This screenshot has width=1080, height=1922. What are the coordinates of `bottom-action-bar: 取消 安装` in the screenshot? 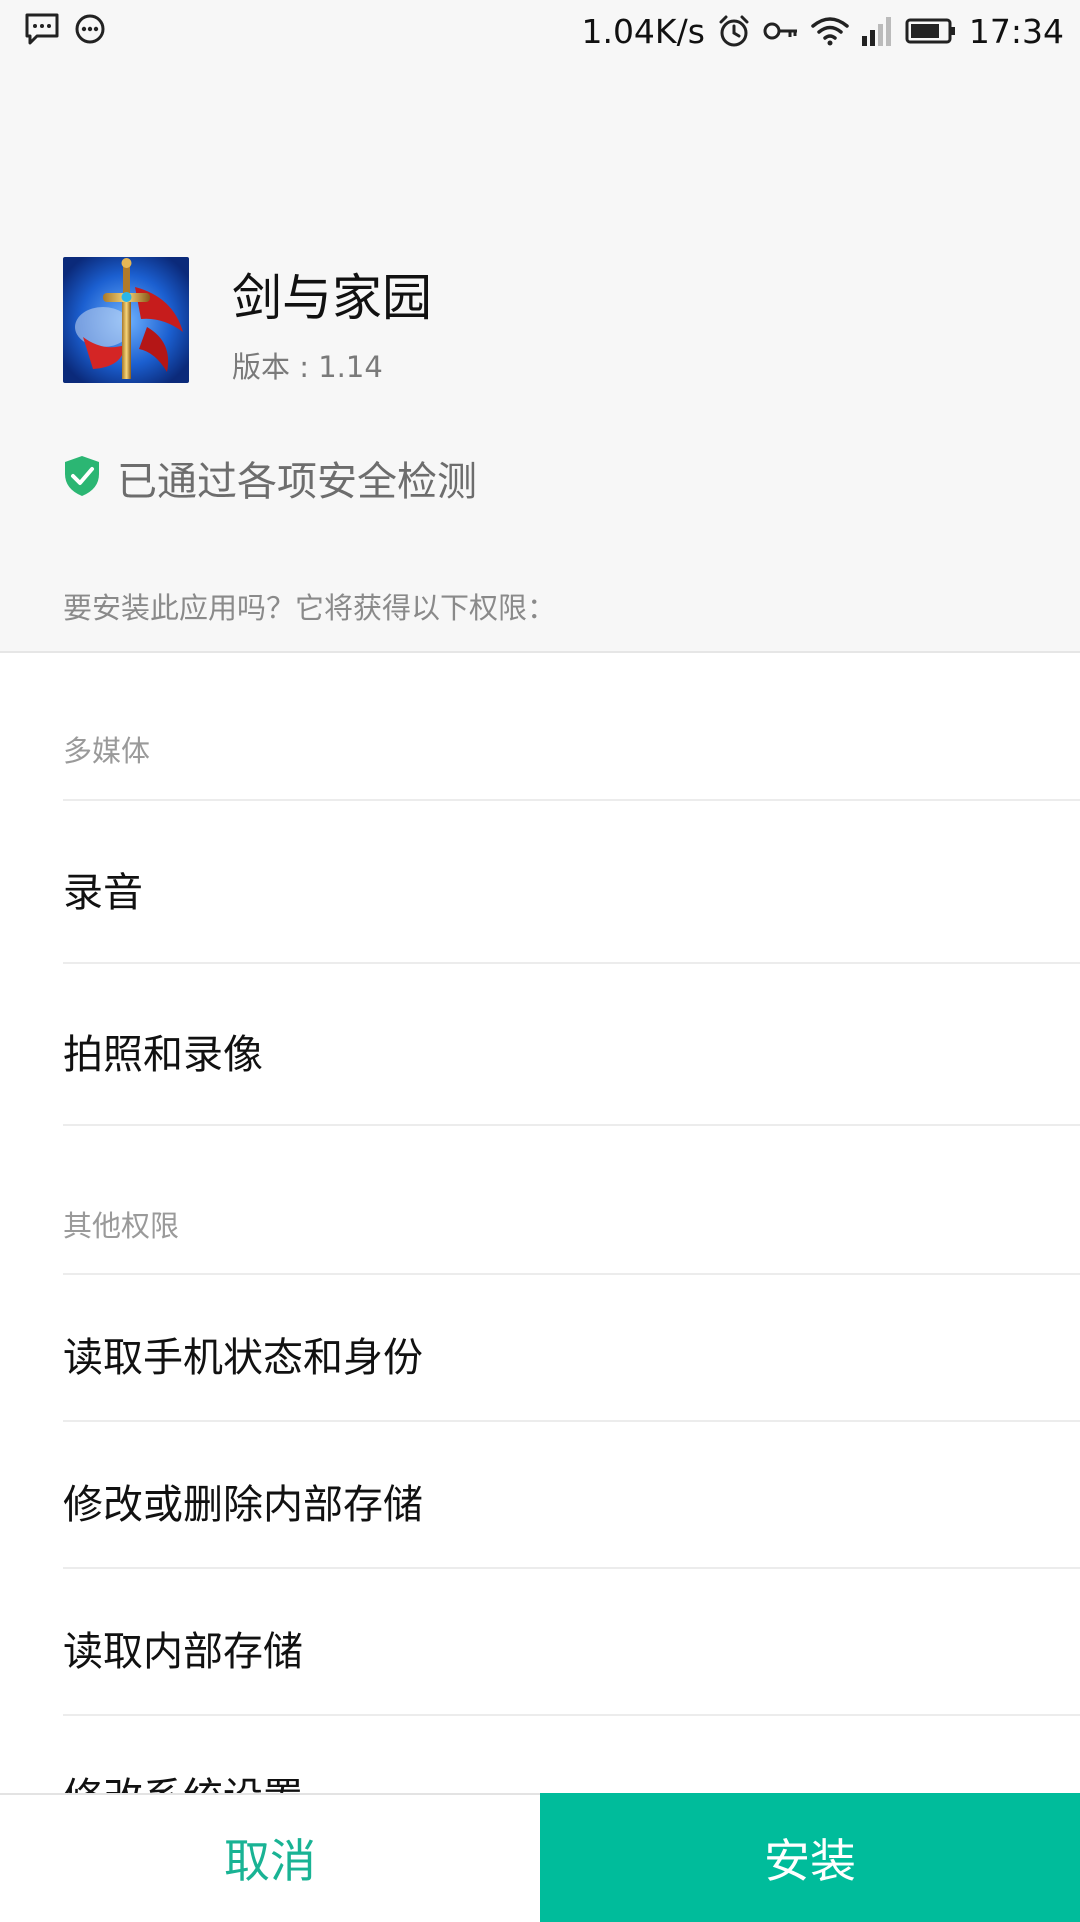 It's located at (540, 1857).